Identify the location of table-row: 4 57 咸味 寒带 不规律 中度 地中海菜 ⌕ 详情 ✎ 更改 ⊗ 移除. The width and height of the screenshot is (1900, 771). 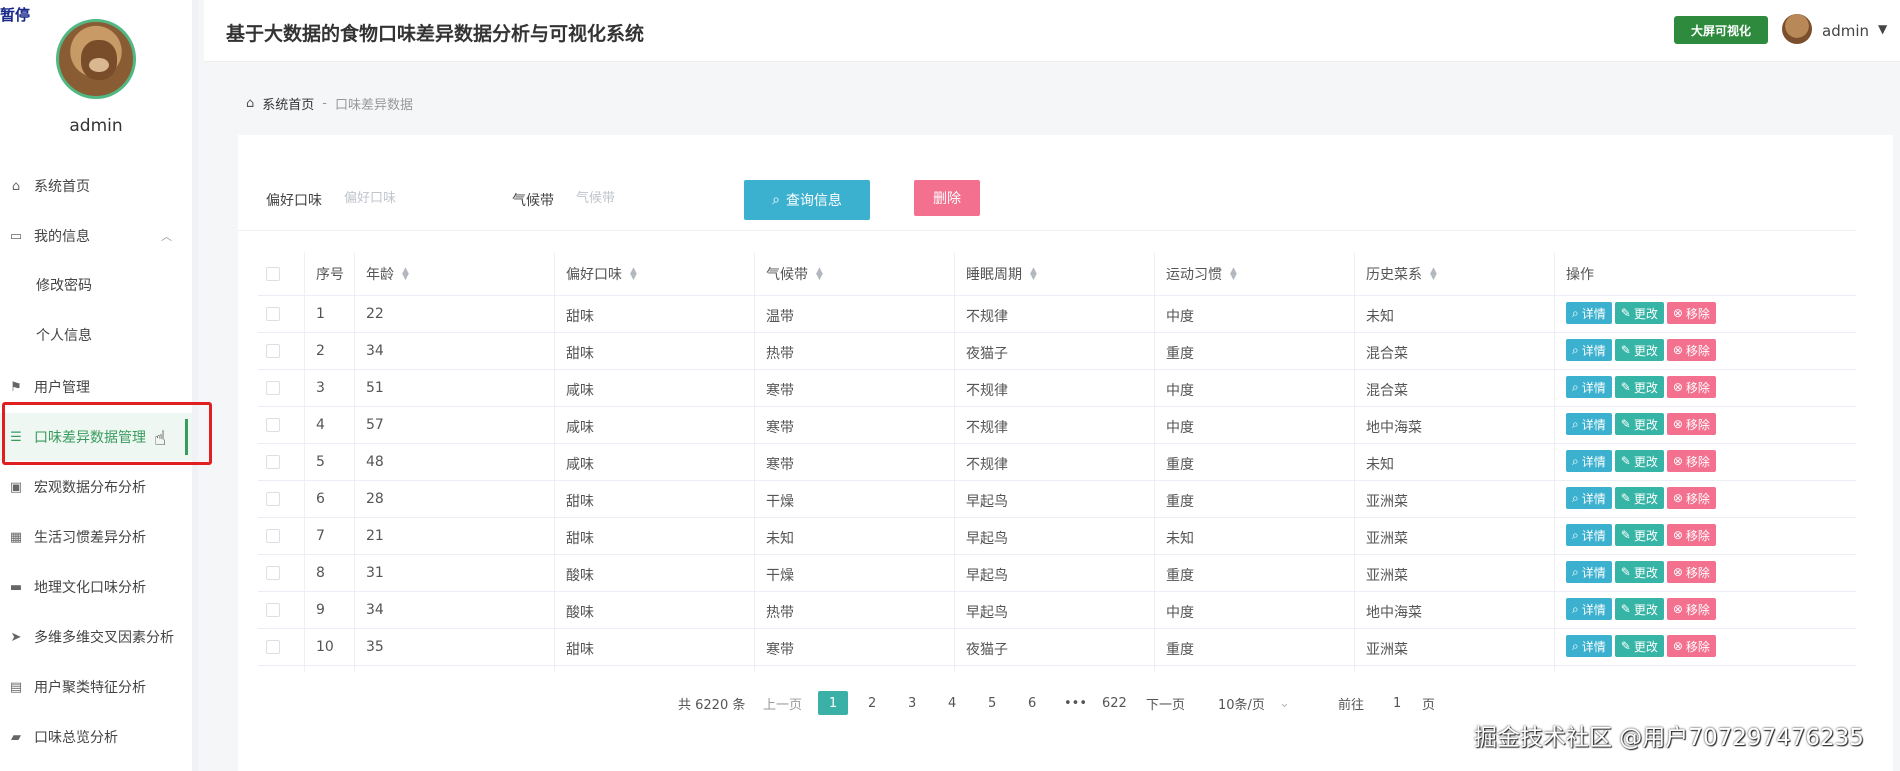
(1057, 425).